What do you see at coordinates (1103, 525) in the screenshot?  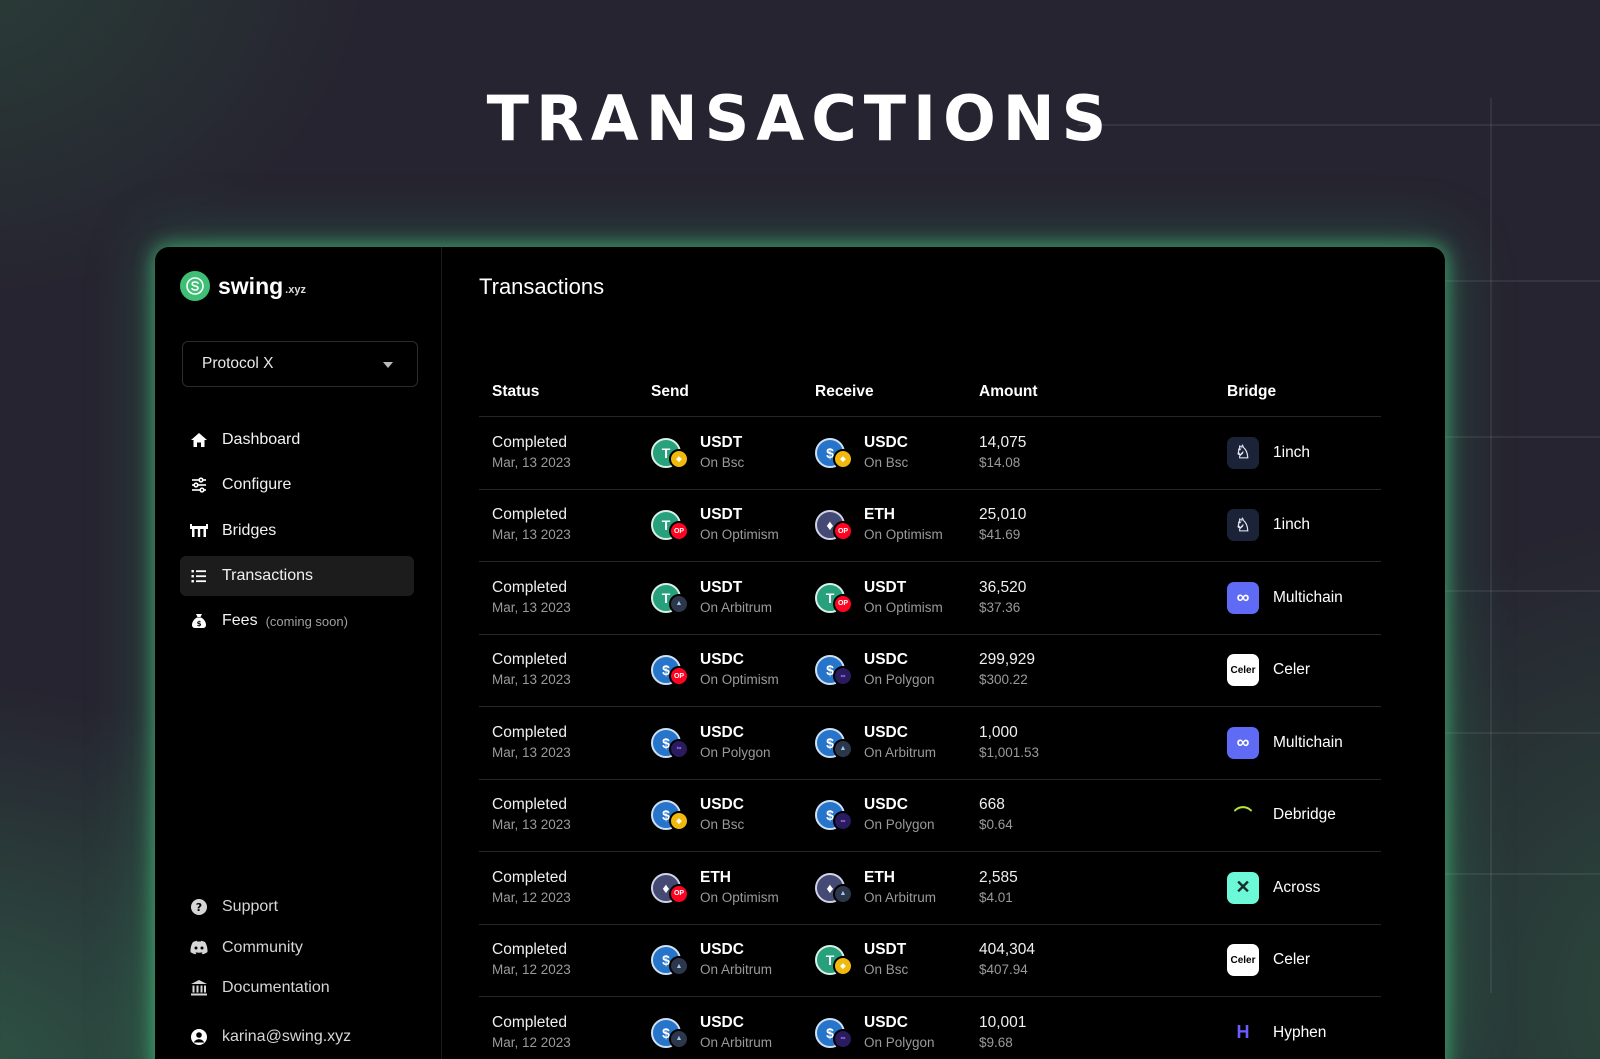 I see `amount-cell: 25,010 $41.69` at bounding box center [1103, 525].